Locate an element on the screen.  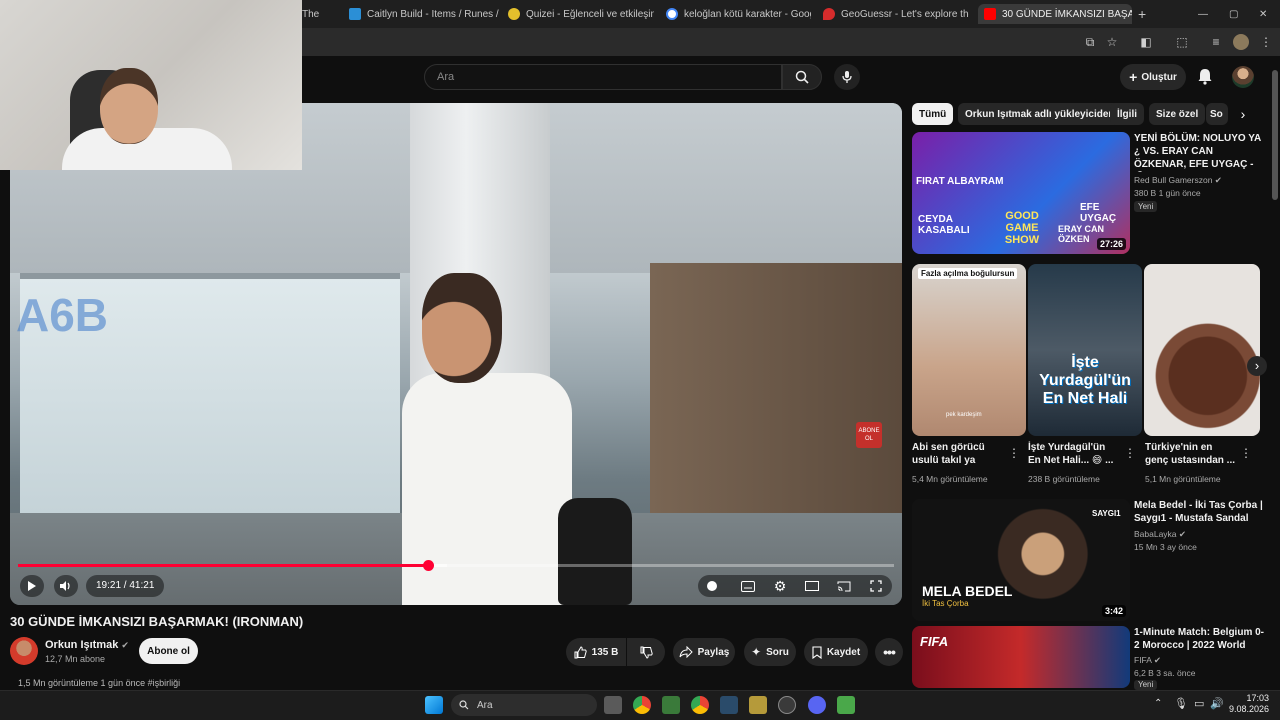
short-thumbnail-1: İşte Yurdagül'ün En Net Hali is located at coordinates (1085, 350).